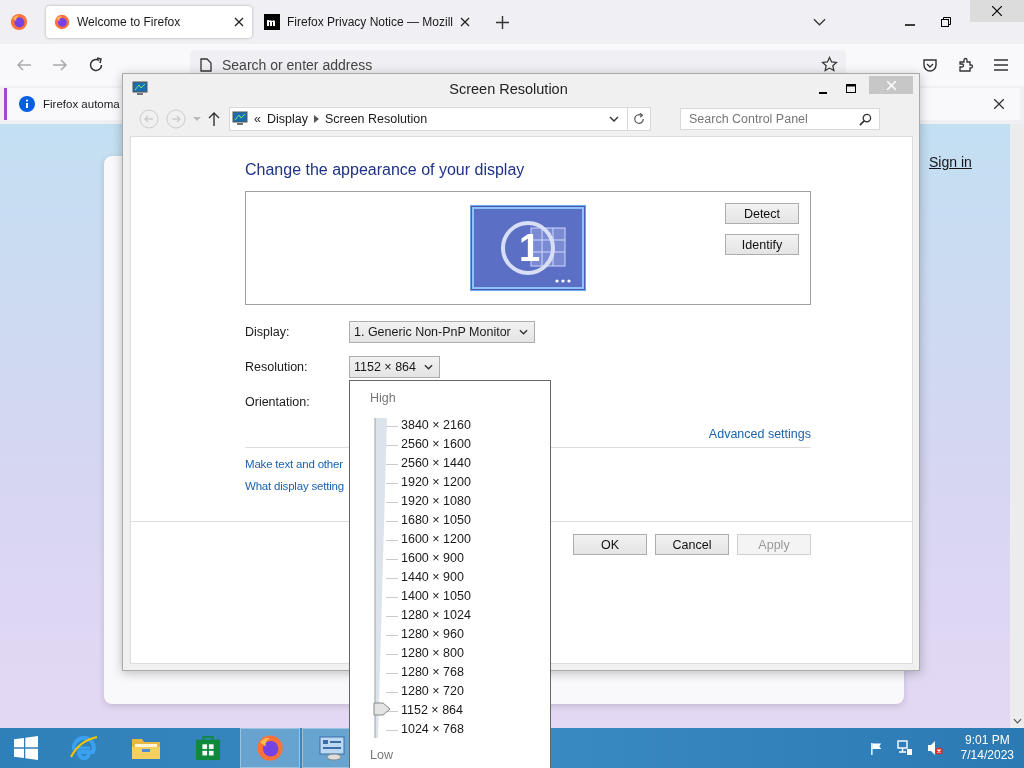 The height and width of the screenshot is (768, 1024). Describe the element at coordinates (383, 399) in the screenshot. I see `slider-high-label: High` at that location.